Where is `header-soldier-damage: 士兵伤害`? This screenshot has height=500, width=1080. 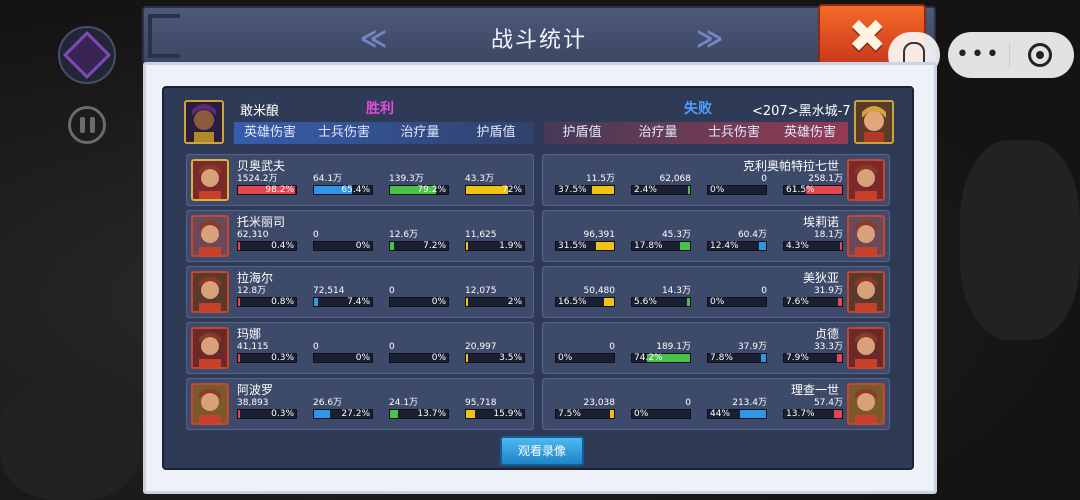 header-soldier-damage: 士兵伤害 is located at coordinates (734, 133).